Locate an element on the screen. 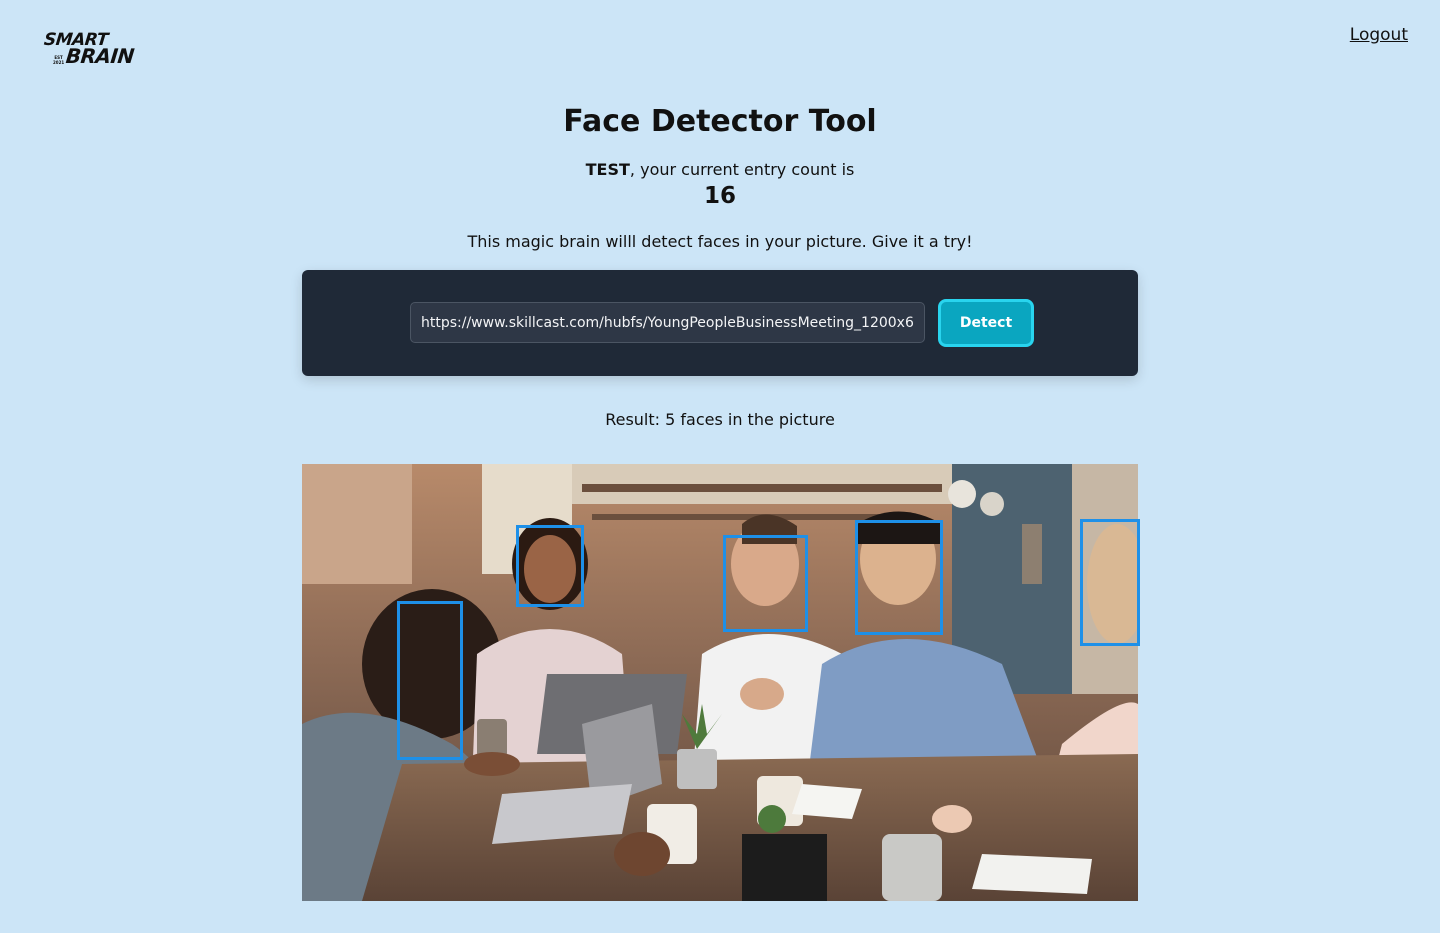 This screenshot has height=933, width=1440. user-name: TEST is located at coordinates (607, 169).